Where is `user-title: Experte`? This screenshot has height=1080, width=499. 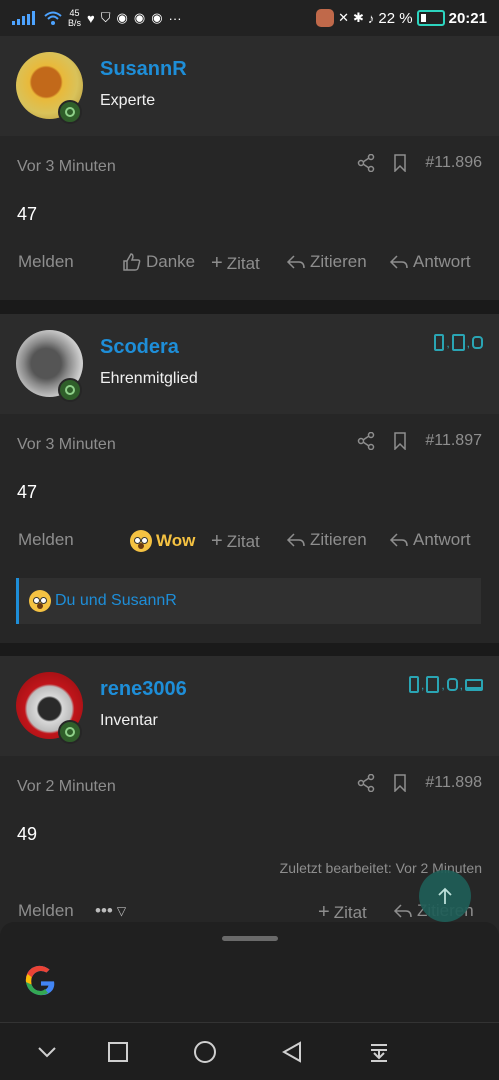 user-title: Experte is located at coordinates (128, 100).